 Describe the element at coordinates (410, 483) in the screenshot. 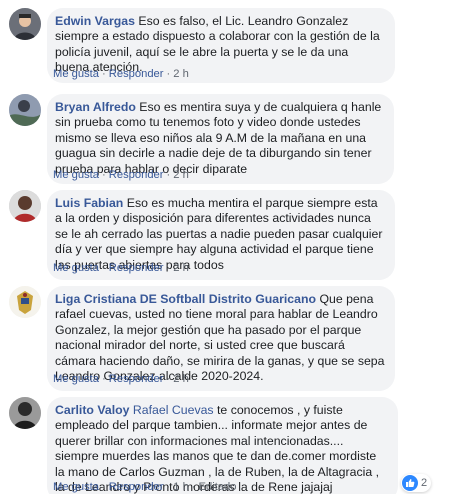

I see `like-thumb-icon` at that location.